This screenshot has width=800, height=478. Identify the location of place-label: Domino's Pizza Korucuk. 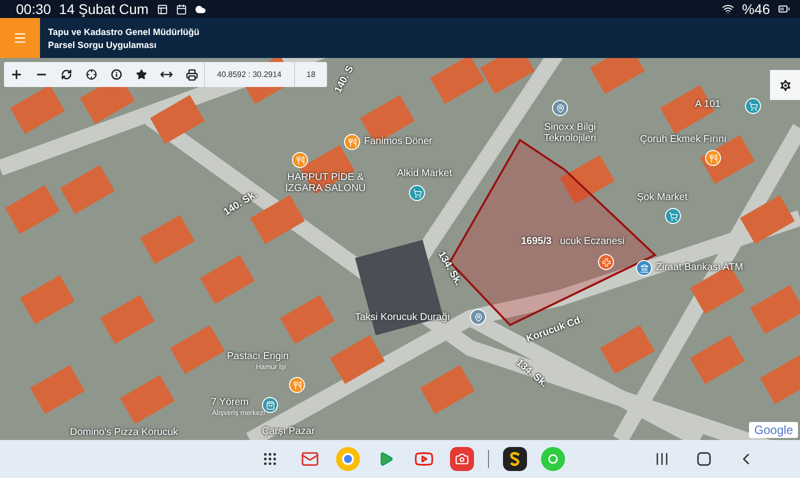
(124, 432).